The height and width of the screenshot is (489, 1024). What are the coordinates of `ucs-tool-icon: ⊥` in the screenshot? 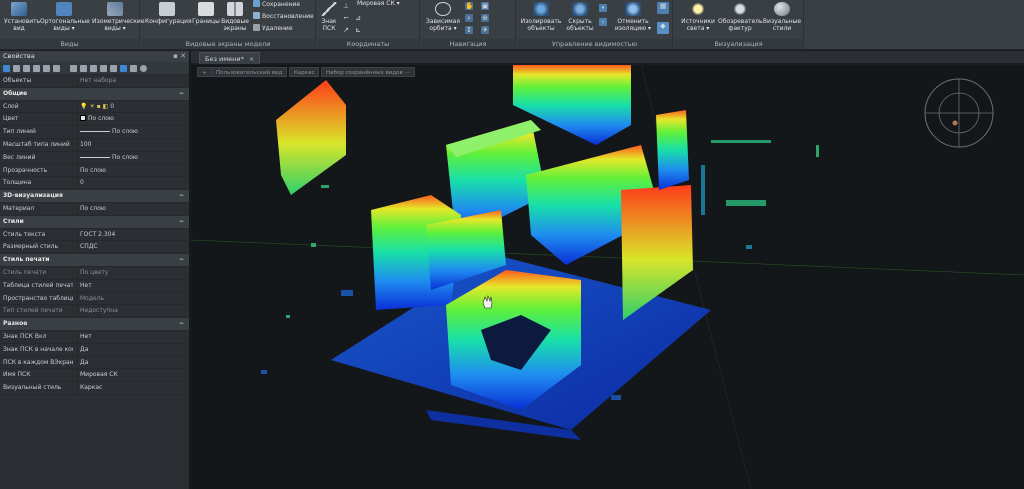 It's located at (346, 6).